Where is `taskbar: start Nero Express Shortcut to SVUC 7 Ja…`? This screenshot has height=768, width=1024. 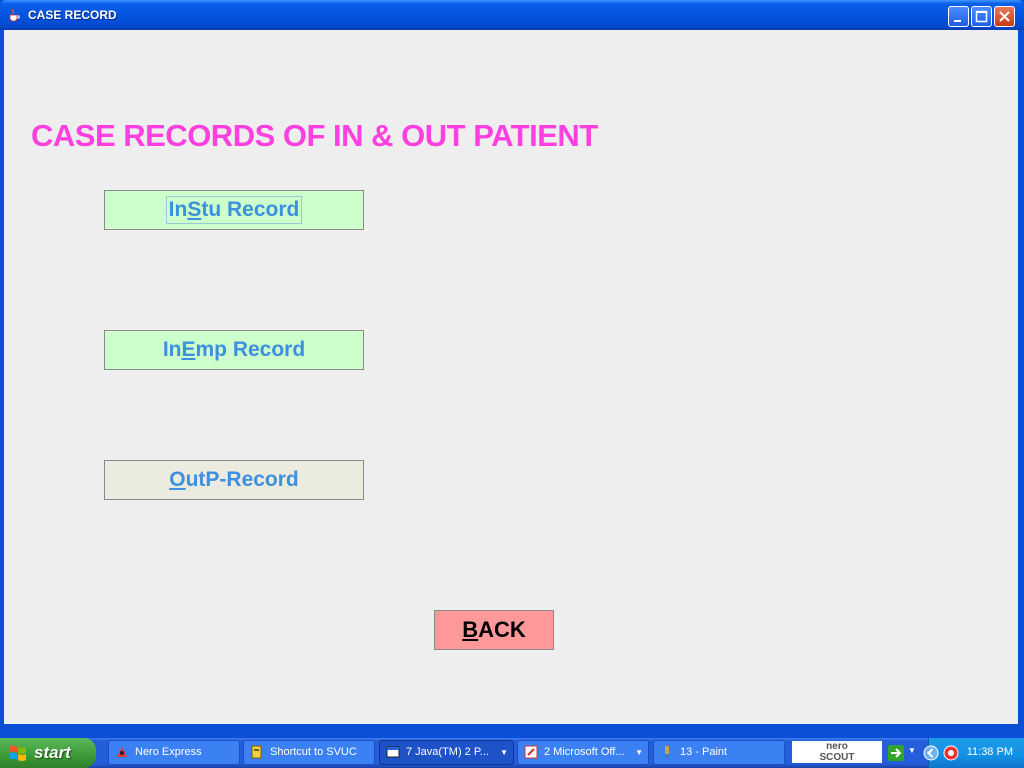 taskbar: start Nero Express Shortcut to SVUC 7 Ja… is located at coordinates (512, 753).